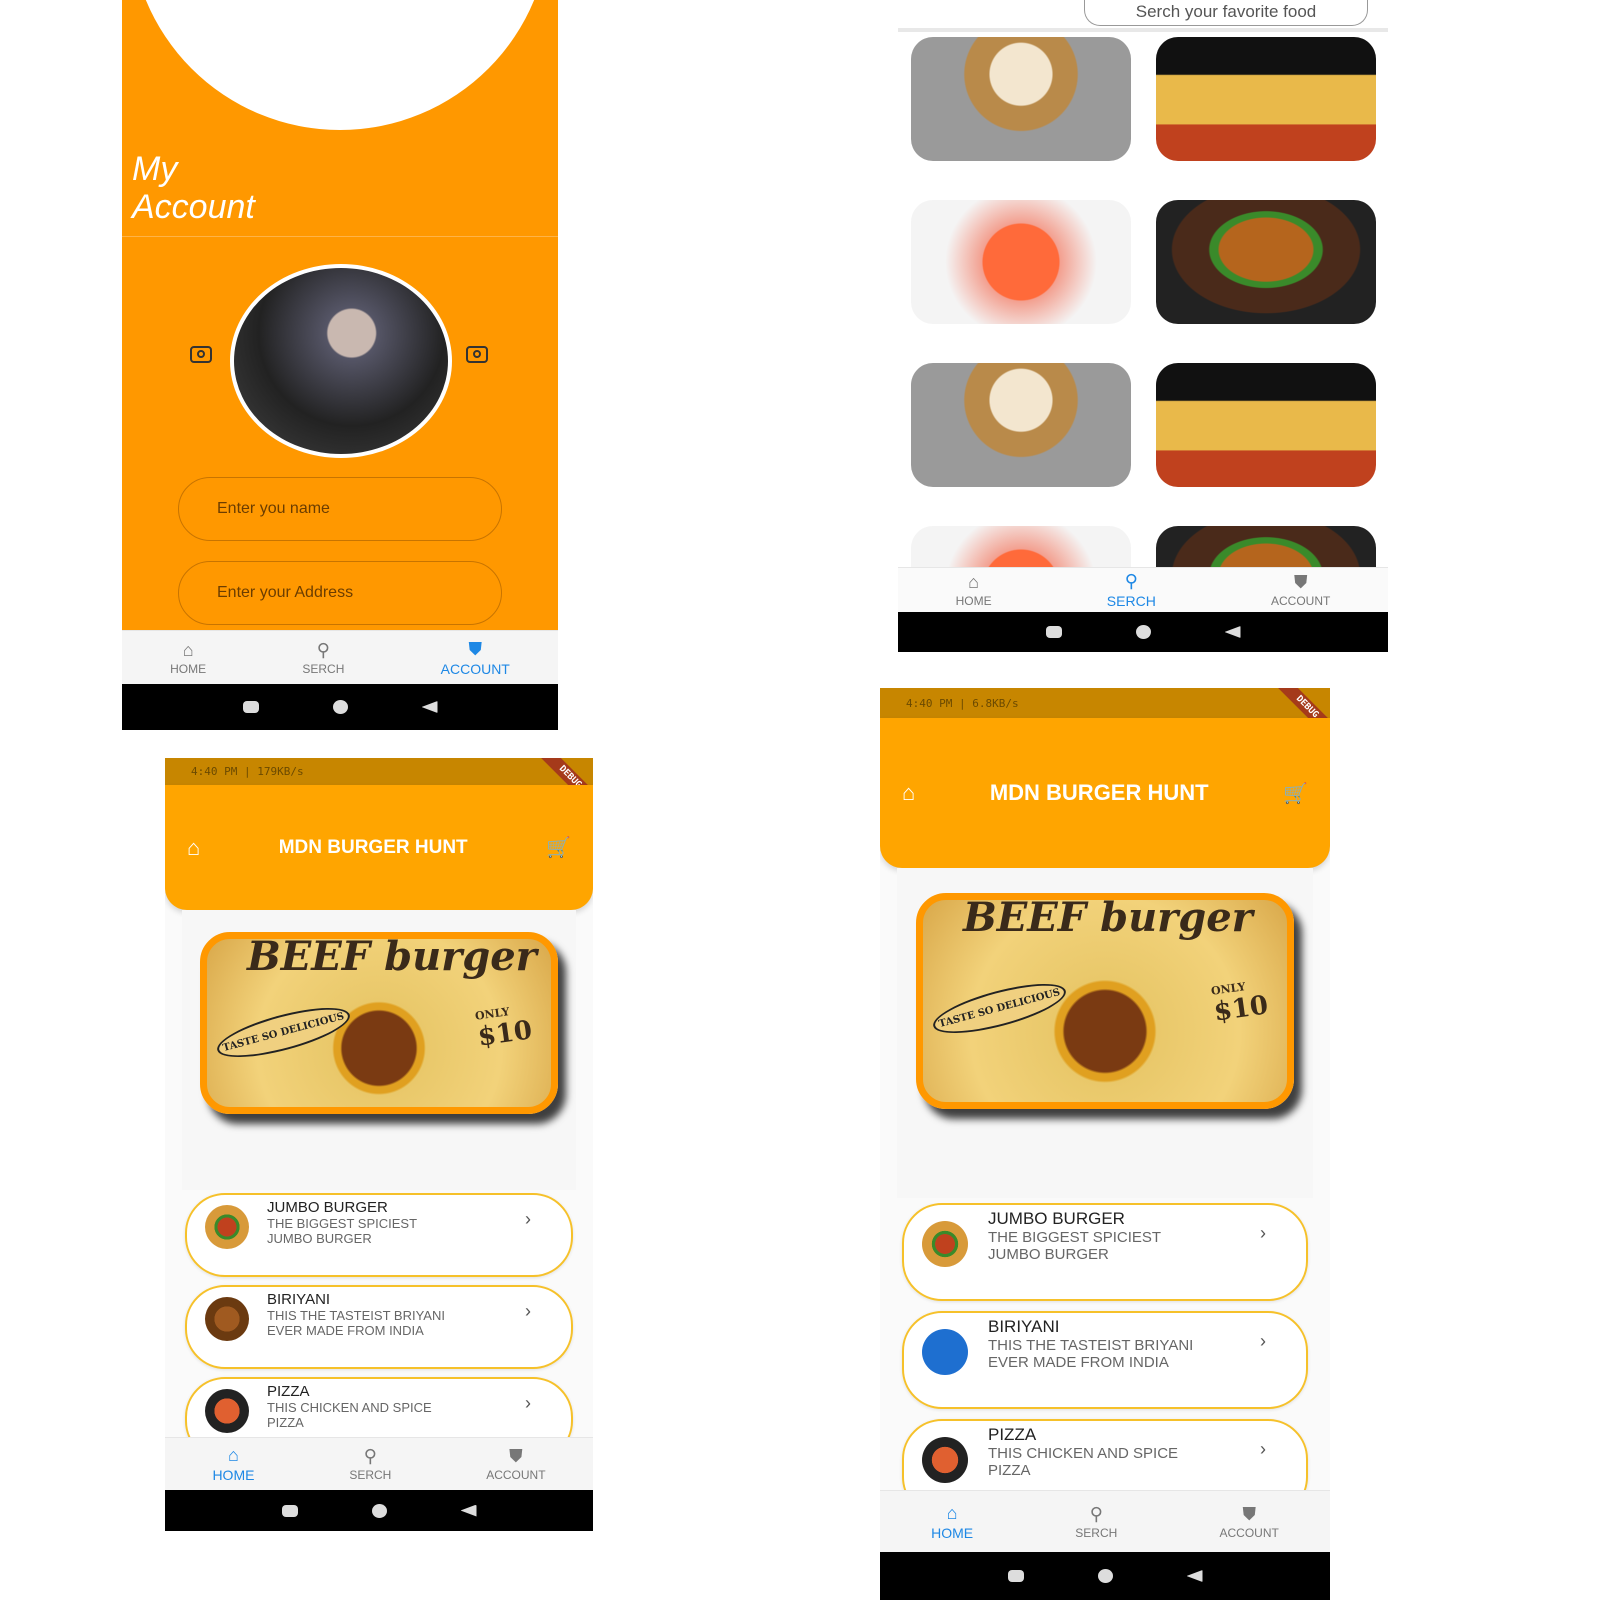  I want to click on banner-price: ONLY $10, so click(1240, 1002).